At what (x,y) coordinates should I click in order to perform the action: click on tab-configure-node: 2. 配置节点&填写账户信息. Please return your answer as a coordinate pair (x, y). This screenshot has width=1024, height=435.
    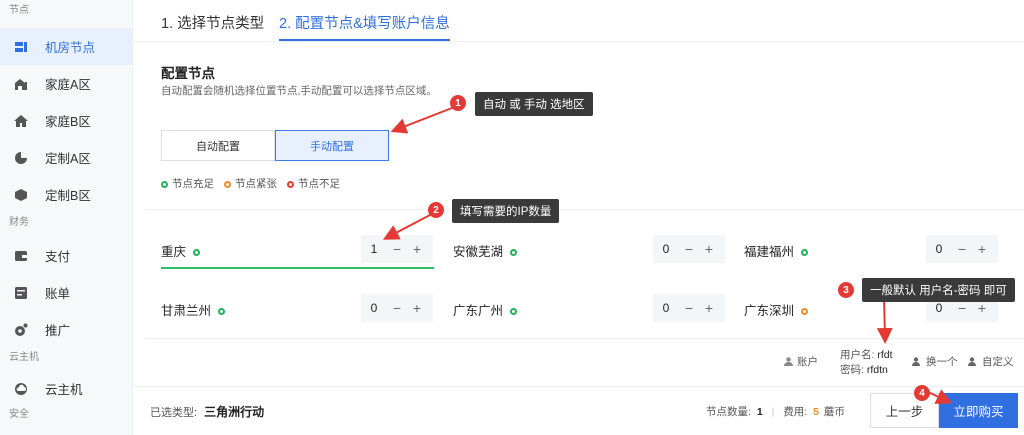
    Looking at the image, I should click on (364, 22).